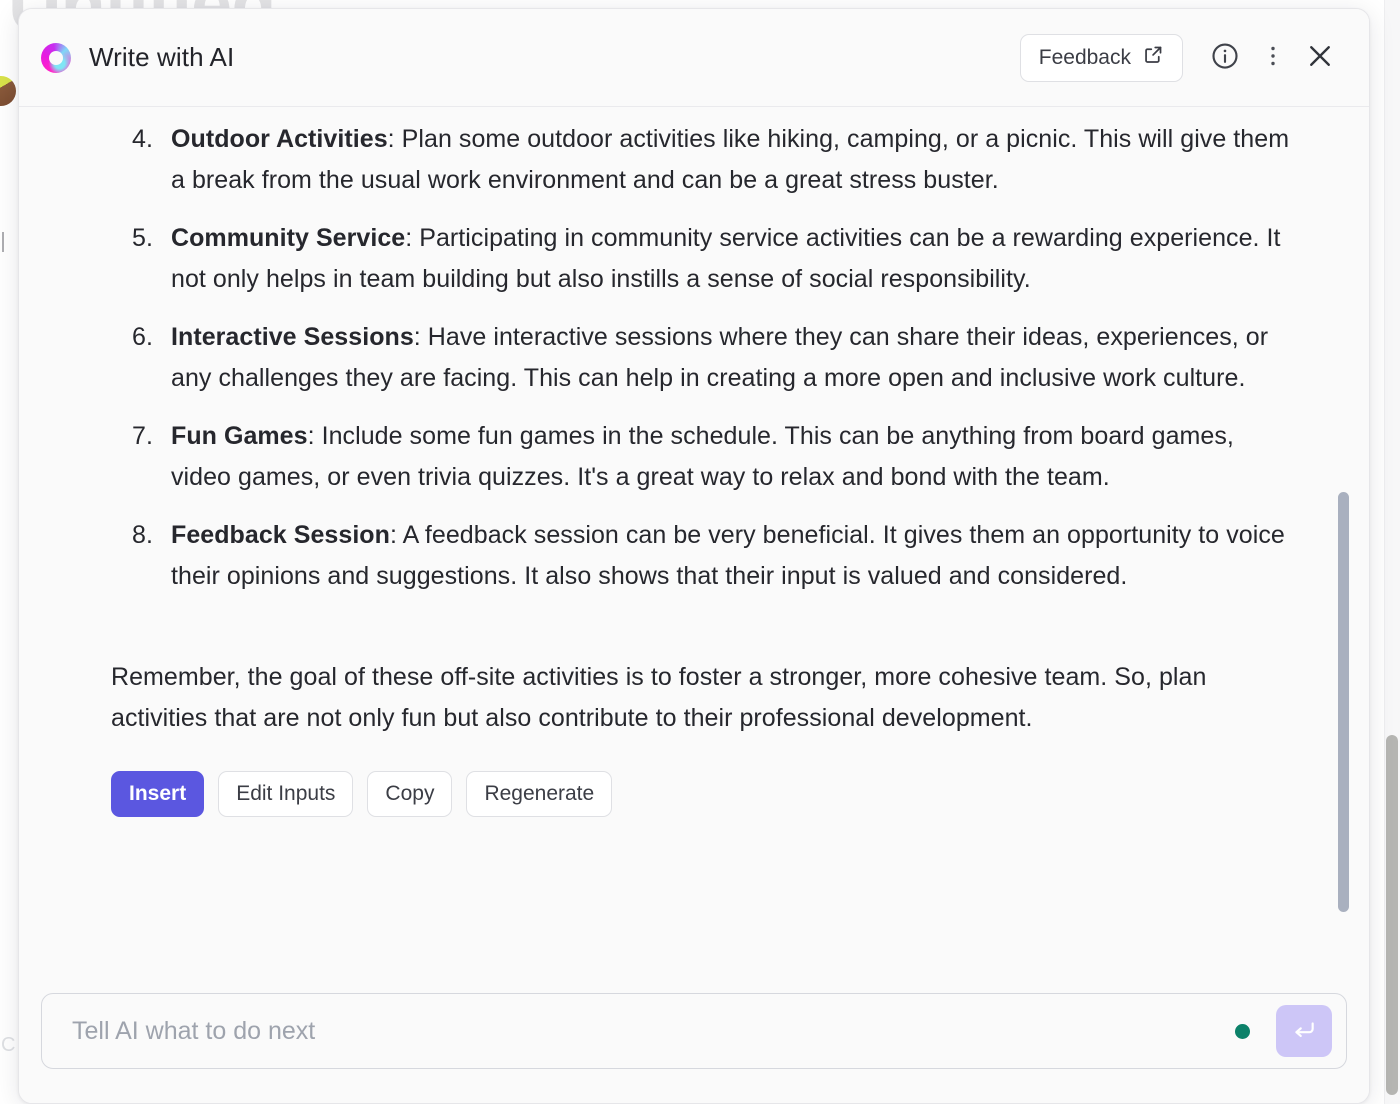  What do you see at coordinates (286, 794) in the screenshot?
I see `edit-inputs-button: Edit Inputs` at bounding box center [286, 794].